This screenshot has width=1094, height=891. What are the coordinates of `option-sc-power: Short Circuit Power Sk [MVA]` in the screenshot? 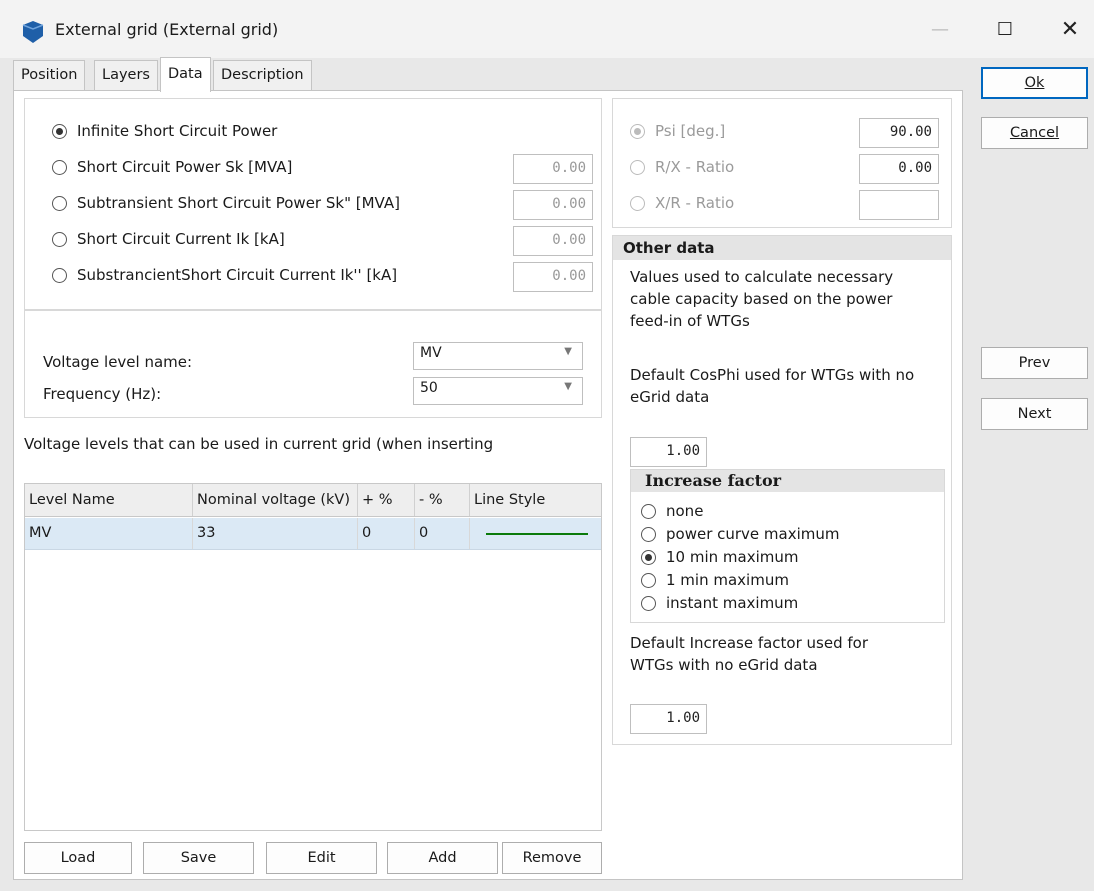 It's located at (172, 169).